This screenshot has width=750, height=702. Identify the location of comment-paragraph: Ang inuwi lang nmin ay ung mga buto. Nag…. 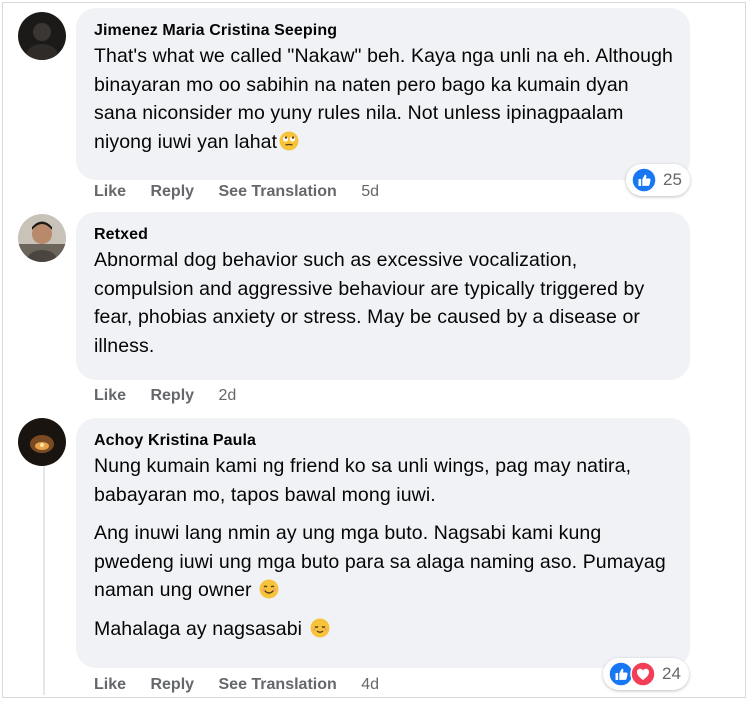
(384, 562).